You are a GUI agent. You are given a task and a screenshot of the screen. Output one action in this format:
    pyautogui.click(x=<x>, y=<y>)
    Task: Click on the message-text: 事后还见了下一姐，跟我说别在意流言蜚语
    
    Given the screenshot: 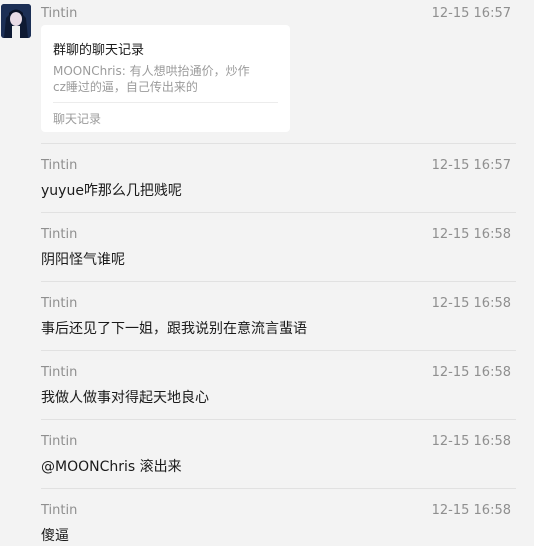 What is the action you would take?
    pyautogui.click(x=174, y=329)
    